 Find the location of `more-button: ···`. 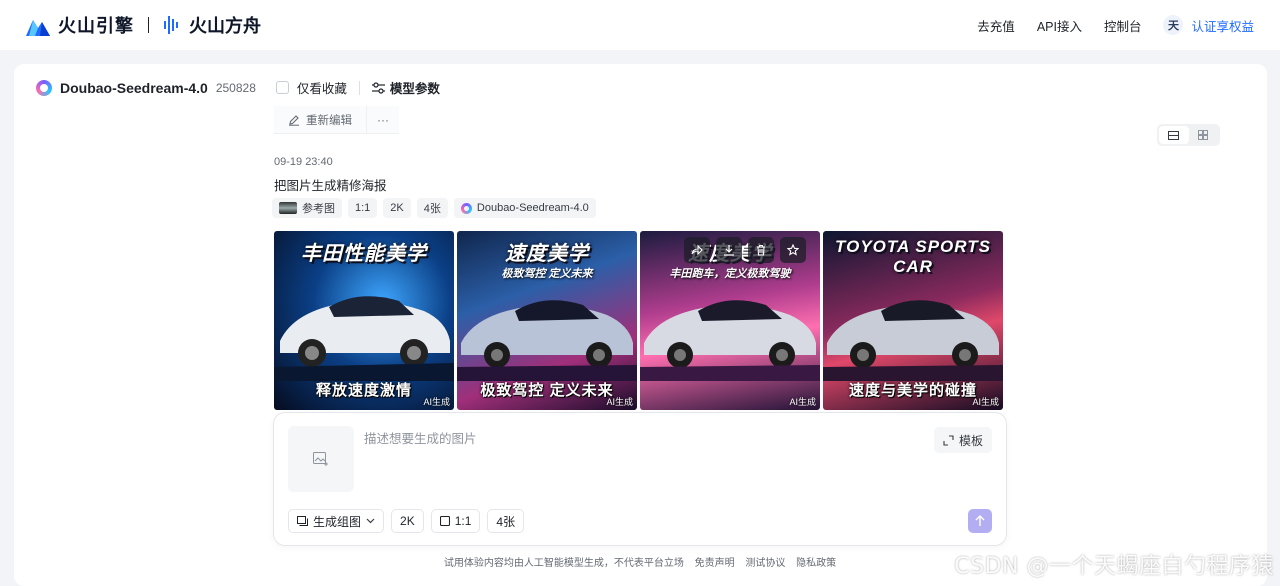

more-button: ··· is located at coordinates (382, 119).